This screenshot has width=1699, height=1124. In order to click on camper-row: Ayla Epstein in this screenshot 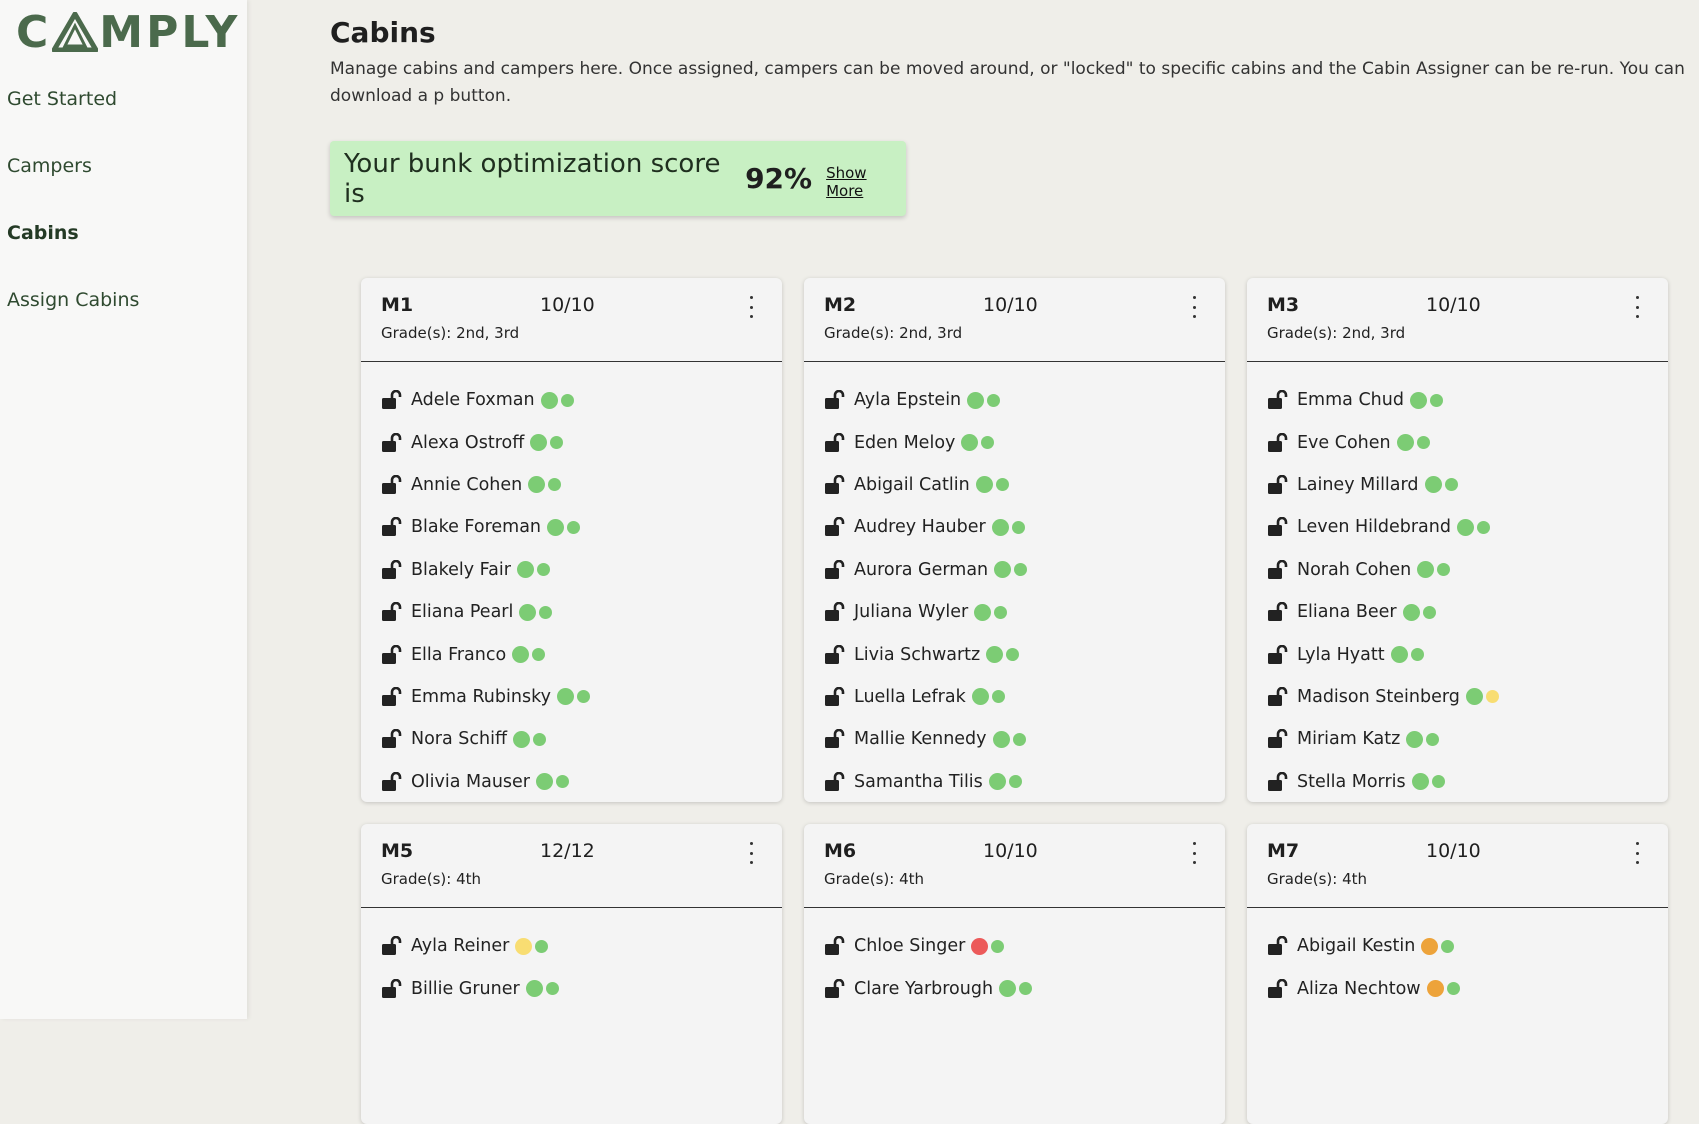, I will do `click(1014, 400)`.